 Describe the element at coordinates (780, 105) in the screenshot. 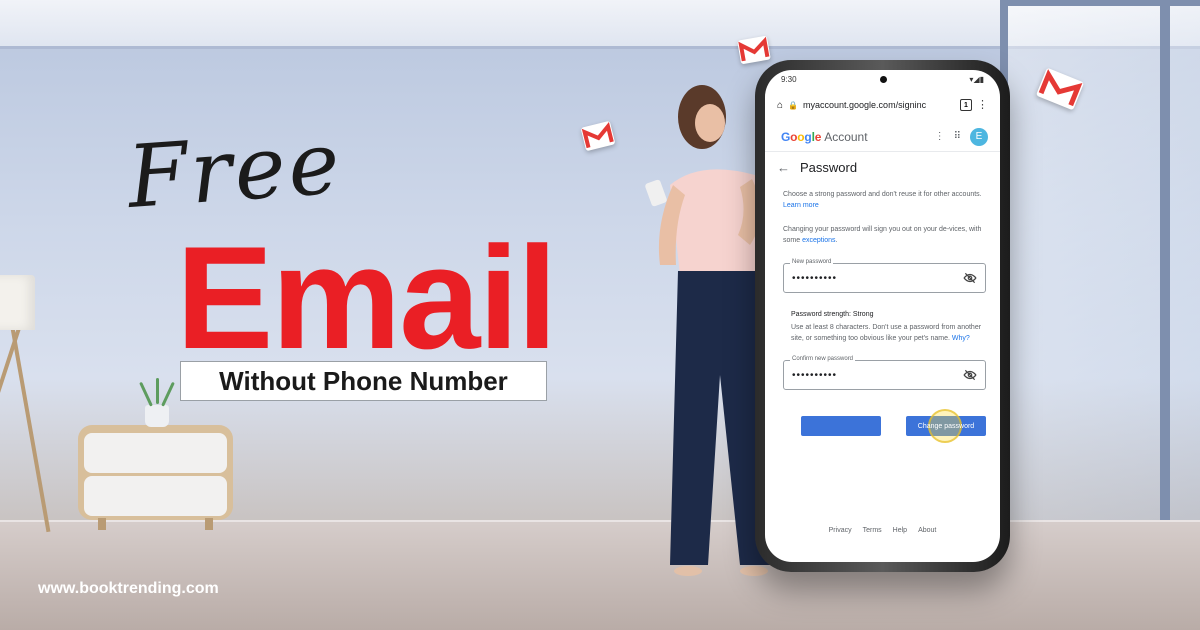

I see `home-icon: ⌂` at that location.